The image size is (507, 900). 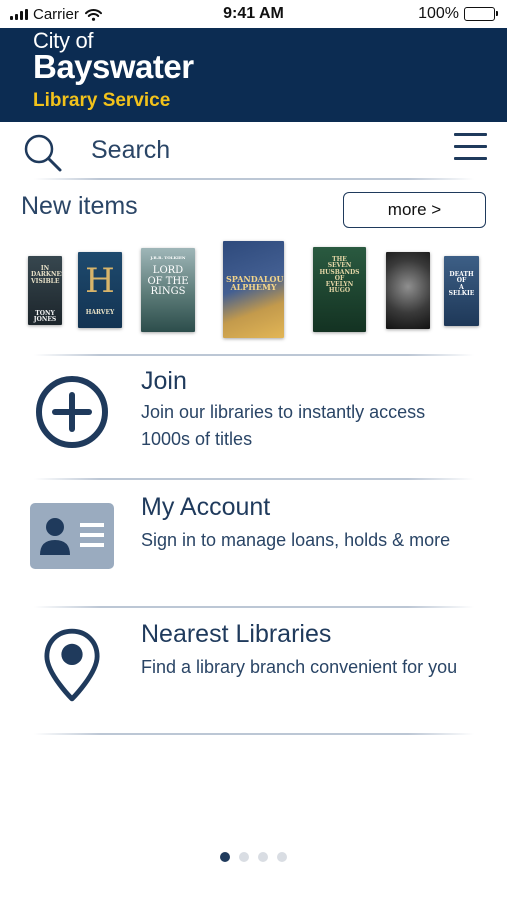 What do you see at coordinates (296, 540) in the screenshot?
I see `menu-item-description: Sign in to manage loans, holds & more` at bounding box center [296, 540].